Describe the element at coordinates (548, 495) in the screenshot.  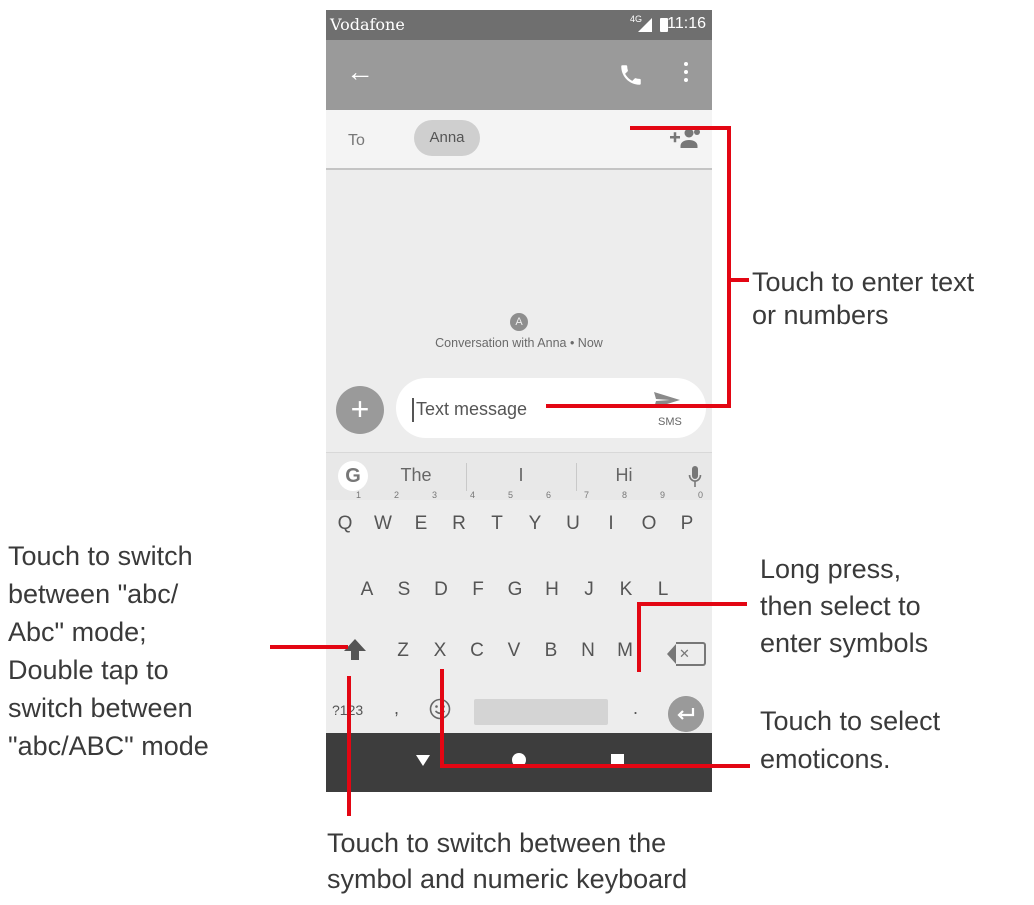
I see `key-hint: 6` at that location.